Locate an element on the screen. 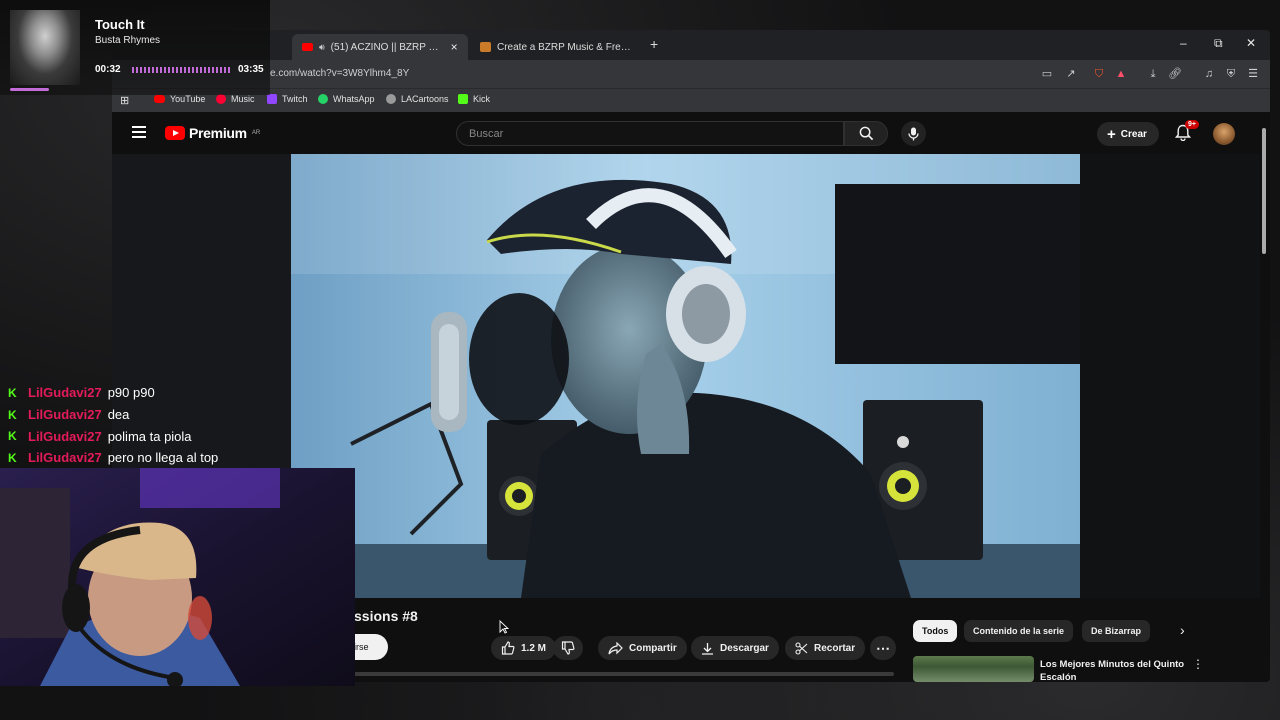  more-actions-button: ⋯ is located at coordinates (883, 648).